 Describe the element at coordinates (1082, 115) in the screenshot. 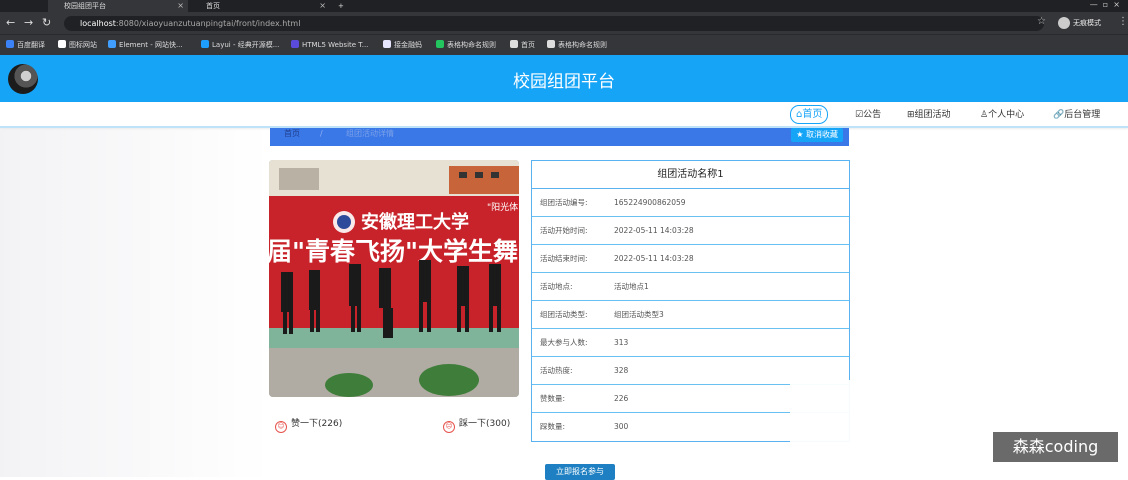

I see `nav-label: 后台管理` at that location.